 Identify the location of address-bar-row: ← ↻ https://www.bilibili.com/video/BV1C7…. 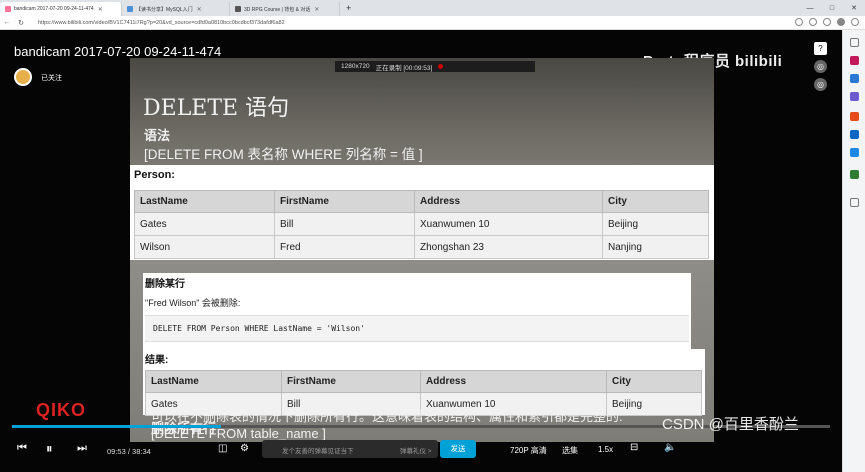
(432, 23).